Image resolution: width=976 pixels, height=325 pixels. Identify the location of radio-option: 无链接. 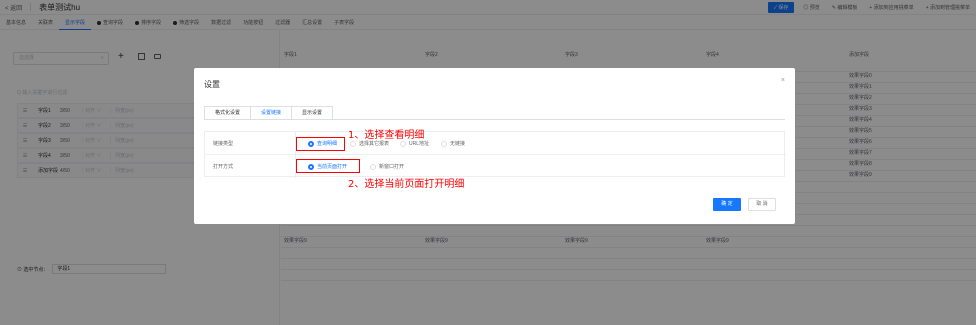
(453, 143).